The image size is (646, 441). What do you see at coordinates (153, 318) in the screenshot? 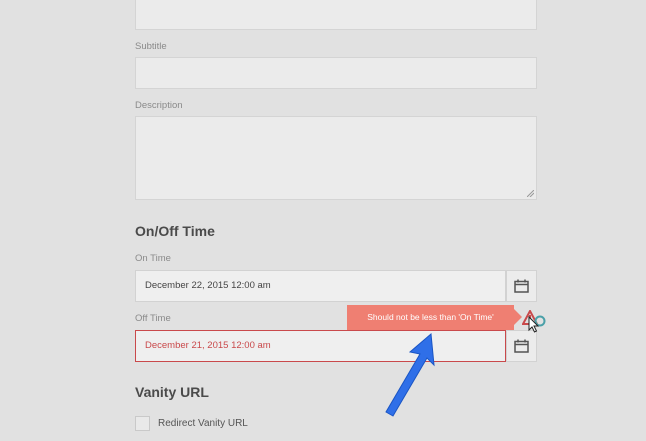
I see `off-time-label: Off Time` at bounding box center [153, 318].